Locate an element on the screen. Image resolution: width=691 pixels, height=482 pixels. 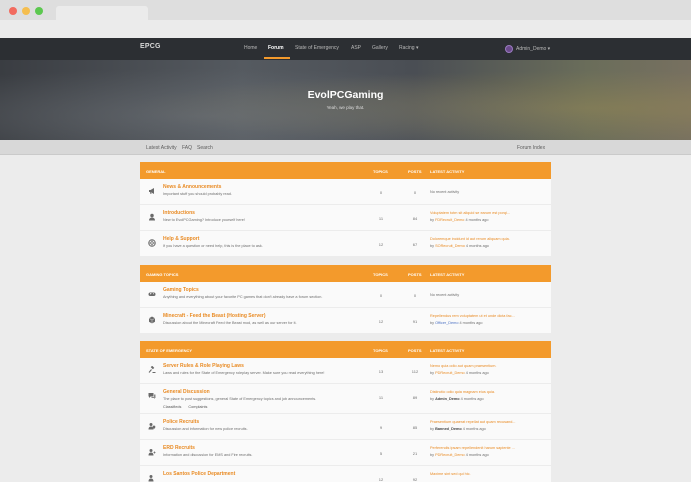
latest-topic-link: Maxime sint sed qui hic. is located at coordinates (489, 474).